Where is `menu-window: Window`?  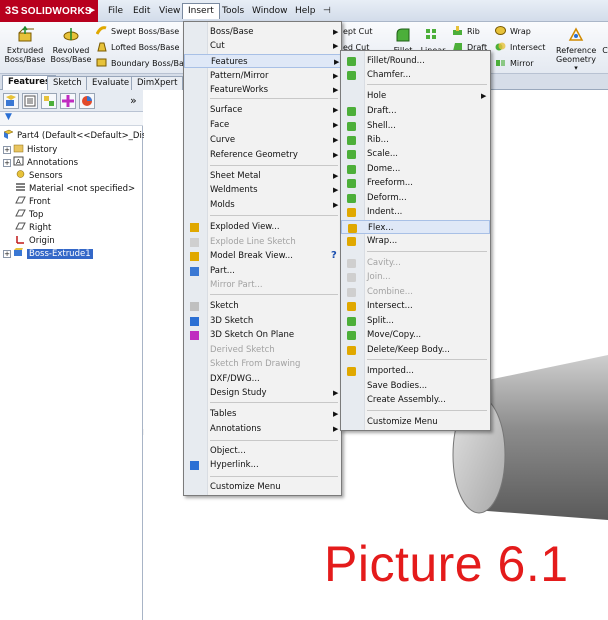 menu-window: Window is located at coordinates (270, 12).